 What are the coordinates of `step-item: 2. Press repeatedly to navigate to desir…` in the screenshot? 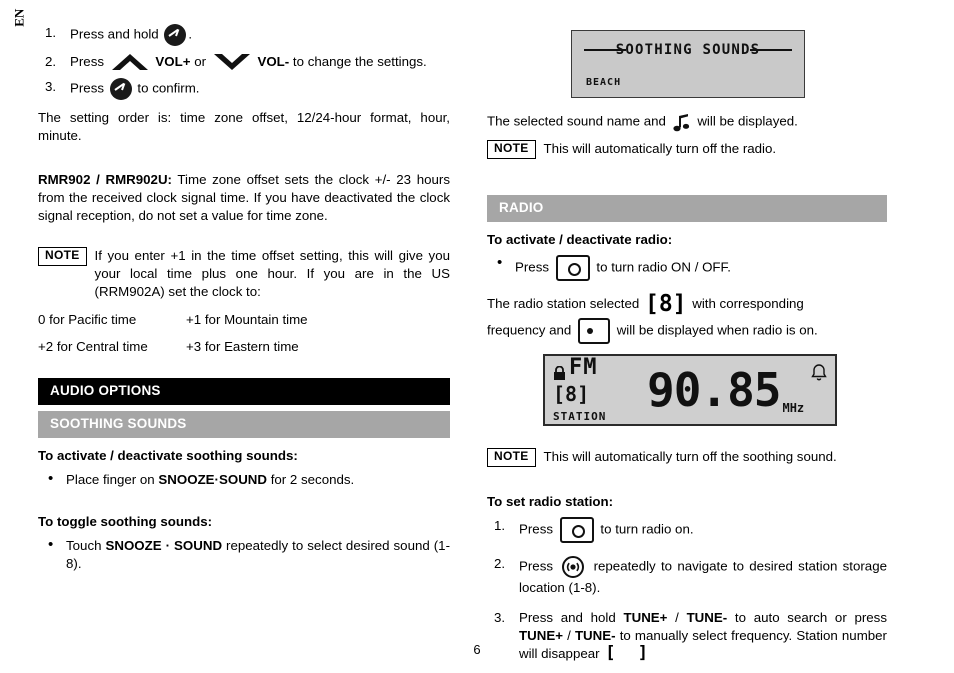 It's located at (687, 576).